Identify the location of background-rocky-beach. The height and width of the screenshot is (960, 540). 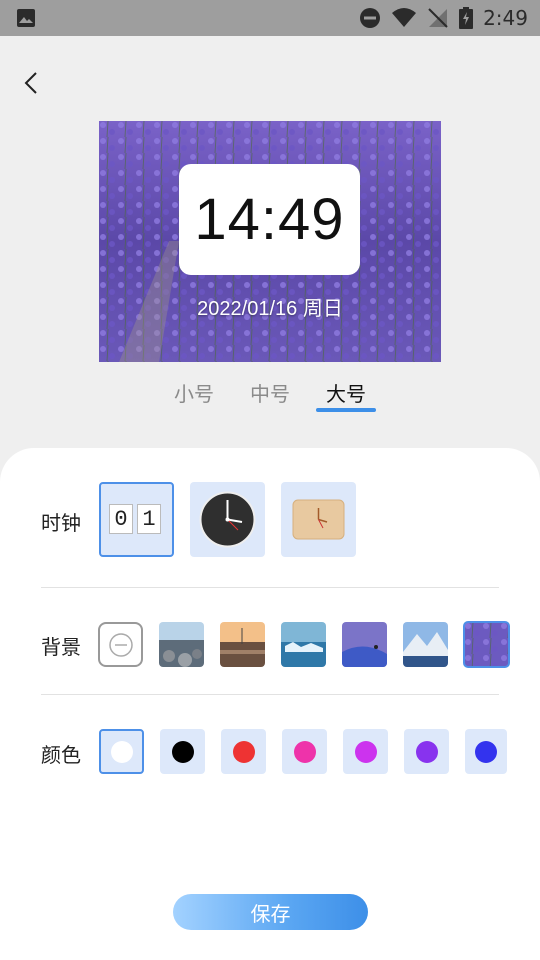
(181, 644).